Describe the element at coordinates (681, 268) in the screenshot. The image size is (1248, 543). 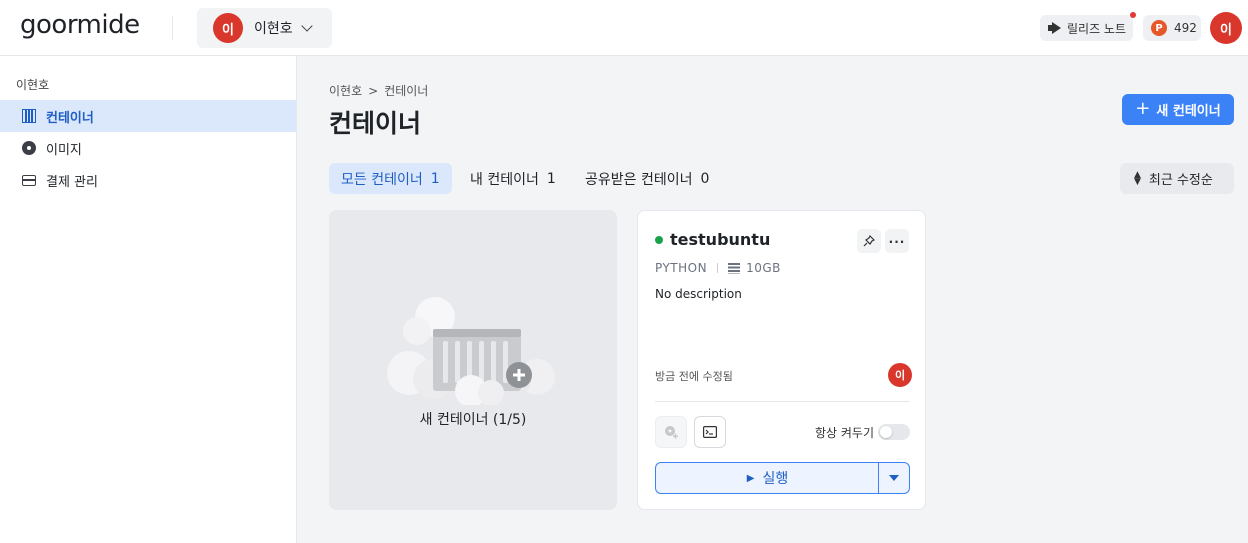
I see `stack-label: PYTHON` at that location.